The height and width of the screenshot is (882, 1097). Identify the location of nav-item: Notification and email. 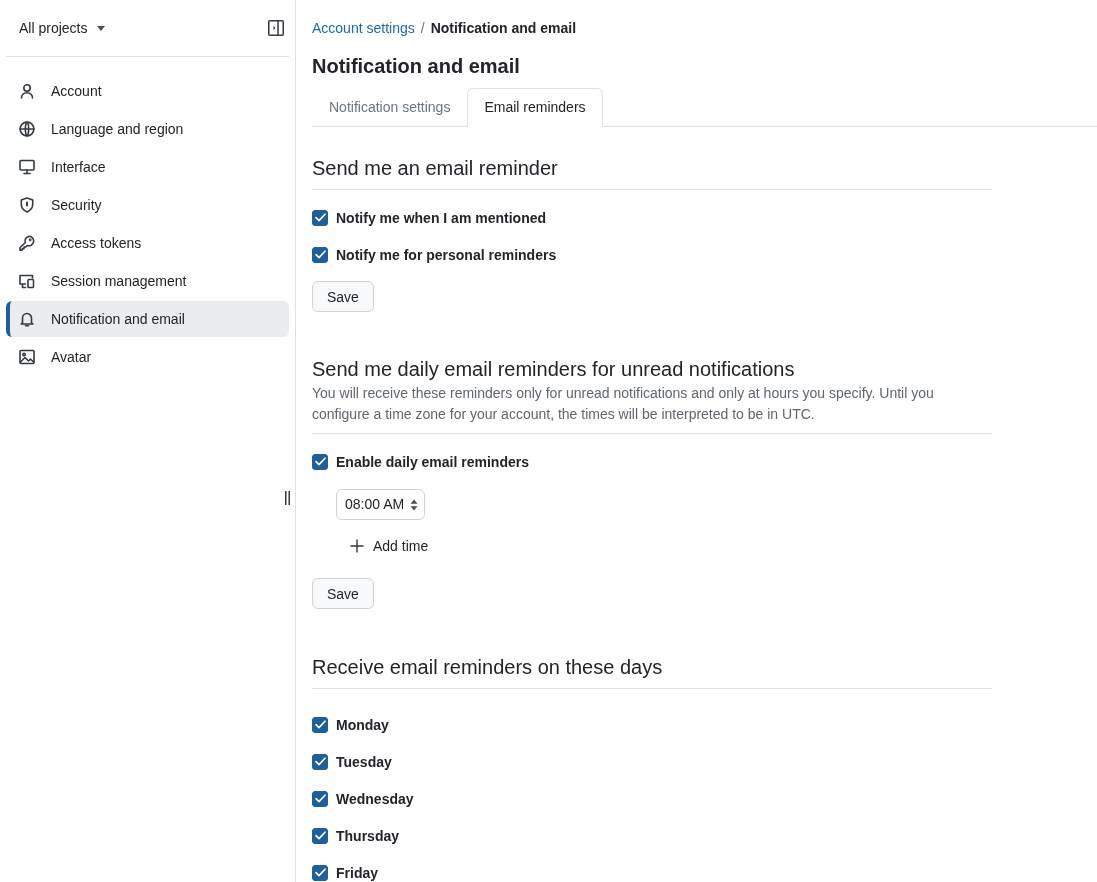
(147, 319).